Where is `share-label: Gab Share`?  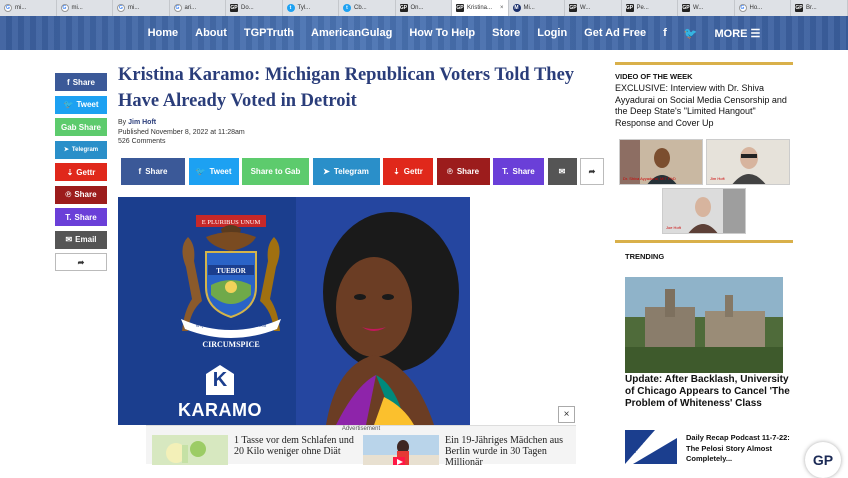
share-label: Gab Share is located at coordinates (80, 127).